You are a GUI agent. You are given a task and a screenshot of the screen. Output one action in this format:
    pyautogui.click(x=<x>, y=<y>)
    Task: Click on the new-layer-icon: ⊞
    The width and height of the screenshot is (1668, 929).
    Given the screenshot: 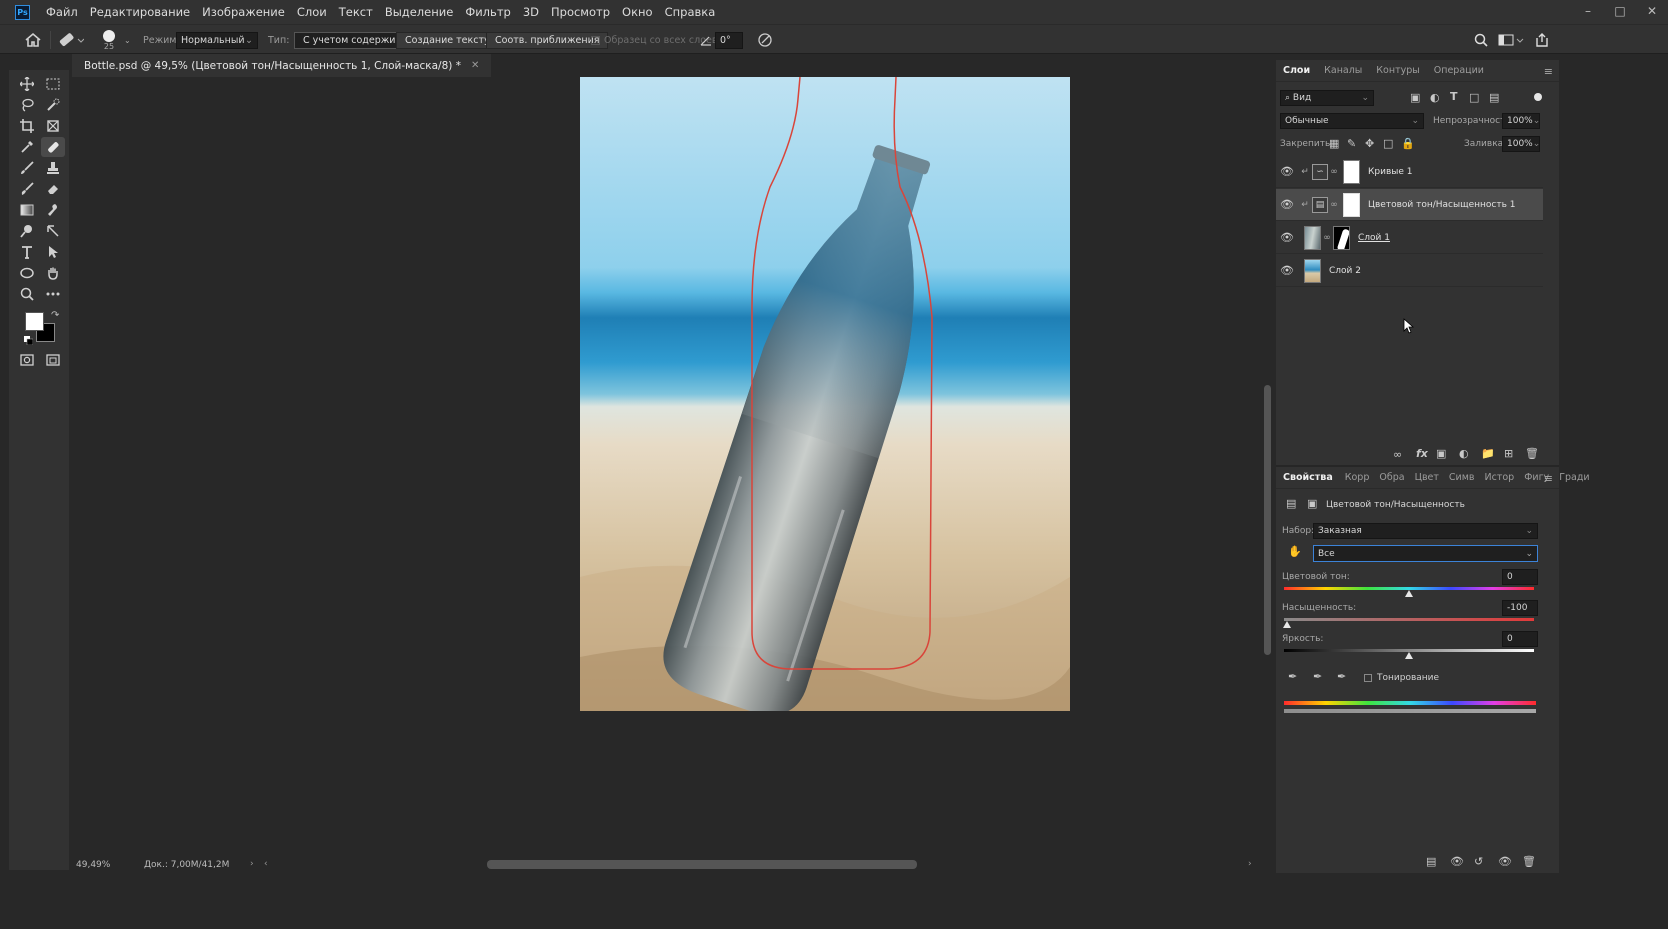 What is the action you would take?
    pyautogui.click(x=1508, y=453)
    